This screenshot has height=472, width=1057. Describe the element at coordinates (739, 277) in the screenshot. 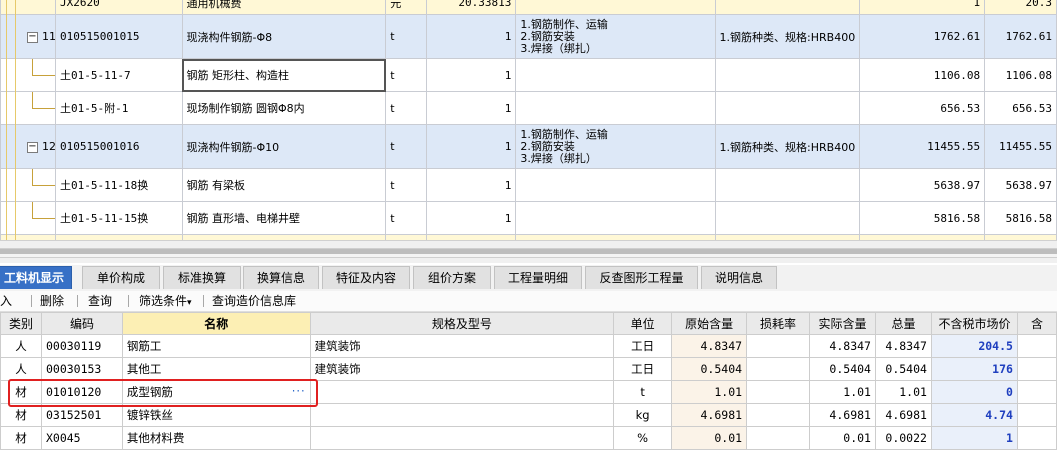

I see `tab-description: 说明信息` at that location.